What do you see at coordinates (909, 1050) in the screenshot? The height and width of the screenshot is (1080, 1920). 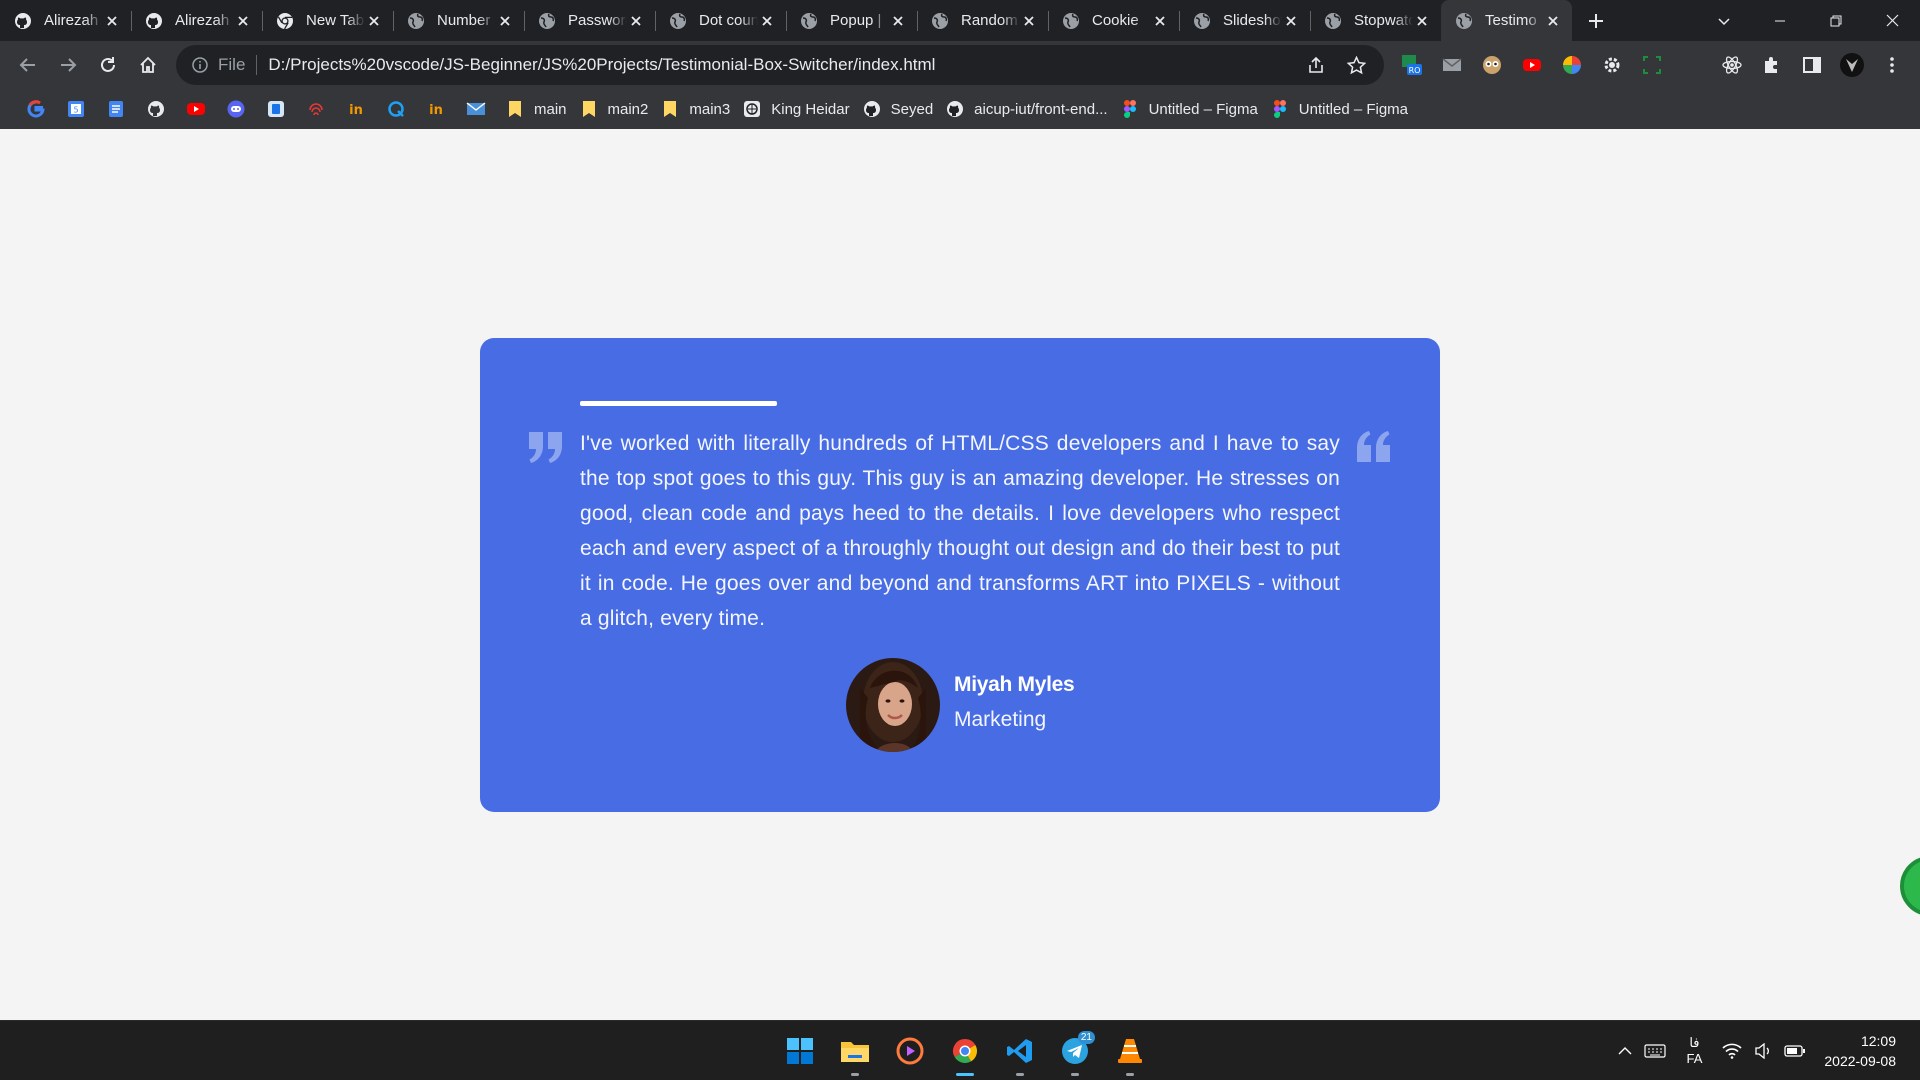 I see `taskbar-media-player` at bounding box center [909, 1050].